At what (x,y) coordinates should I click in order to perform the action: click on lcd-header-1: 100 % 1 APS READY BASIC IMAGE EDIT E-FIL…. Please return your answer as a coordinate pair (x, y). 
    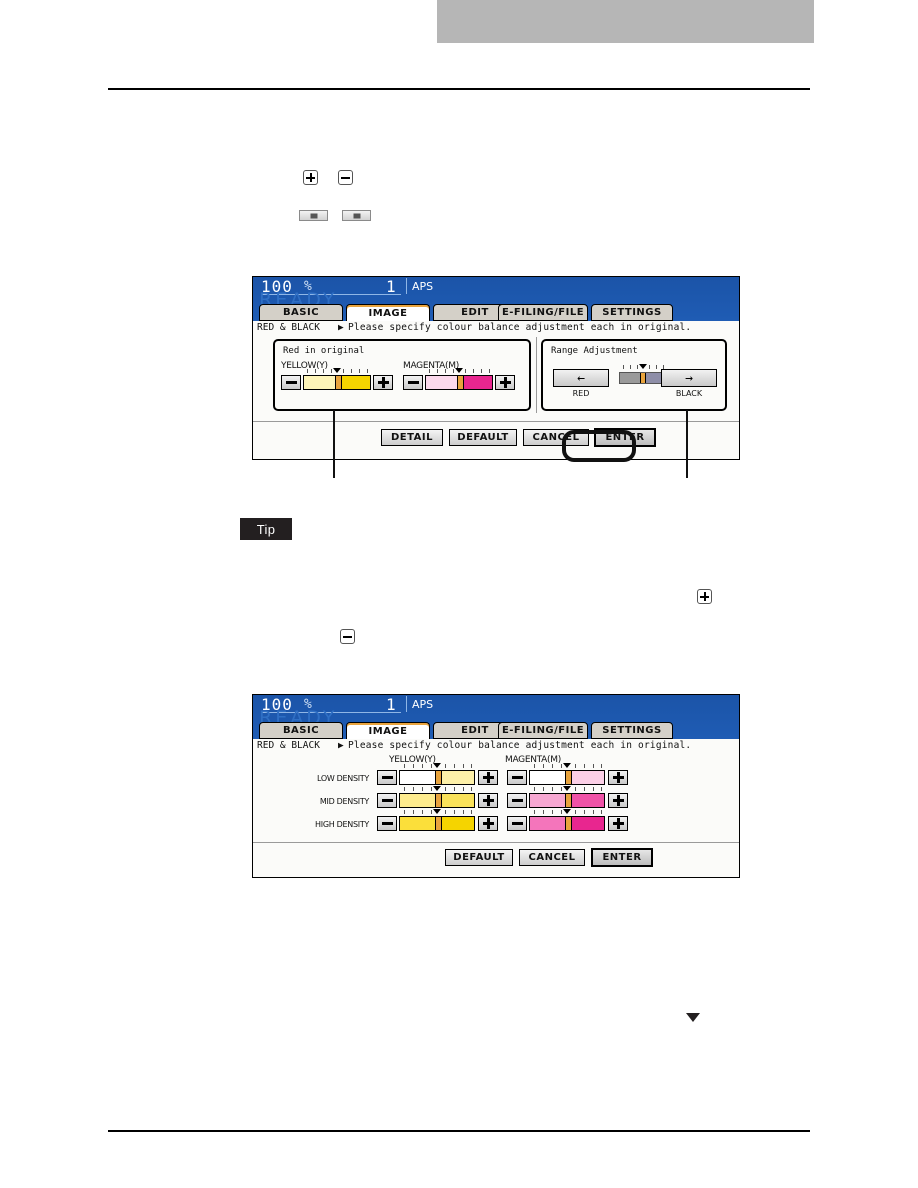
    Looking at the image, I should click on (496, 299).